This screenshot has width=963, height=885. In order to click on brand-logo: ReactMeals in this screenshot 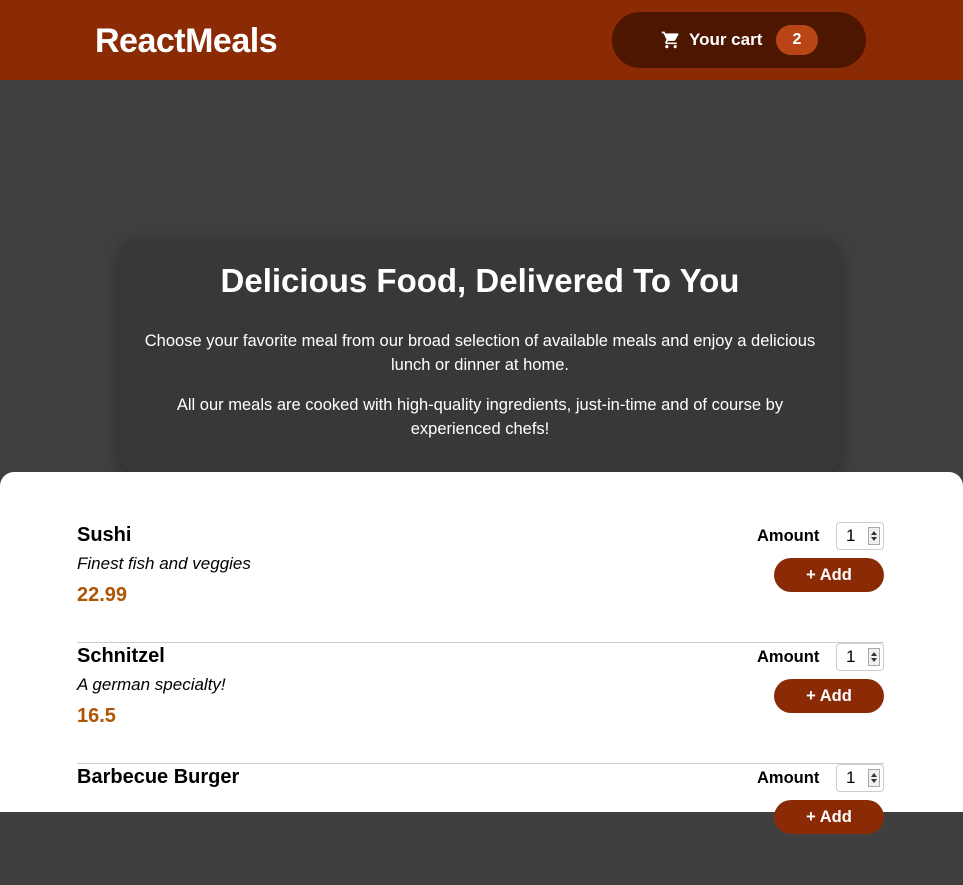, I will do `click(186, 41)`.